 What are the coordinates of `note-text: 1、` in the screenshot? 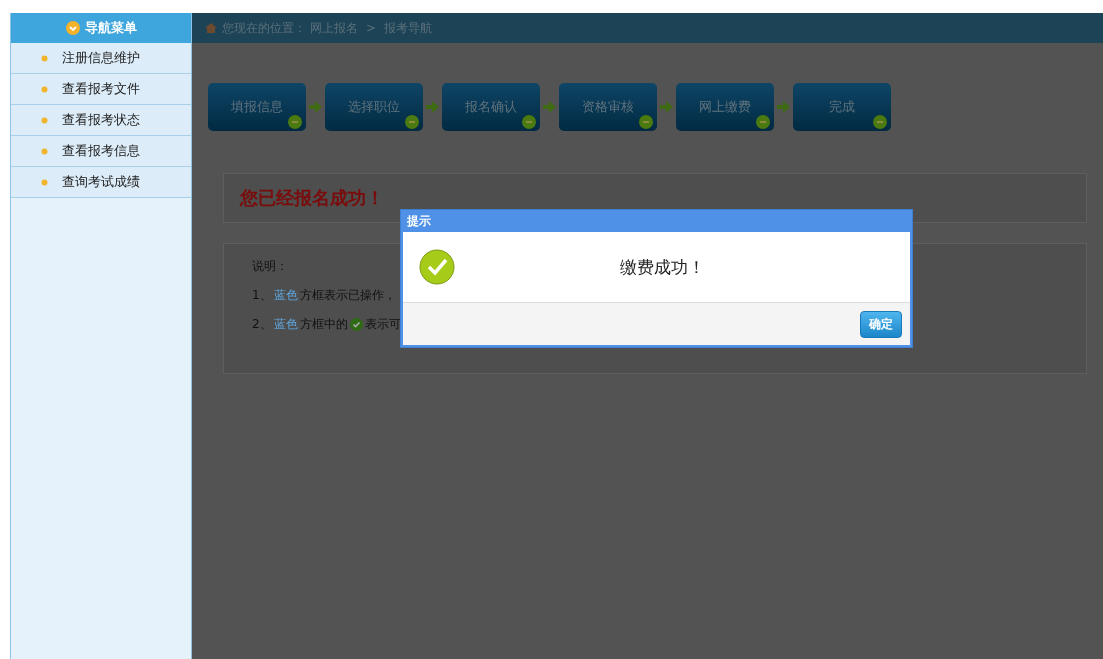 It's located at (262, 295).